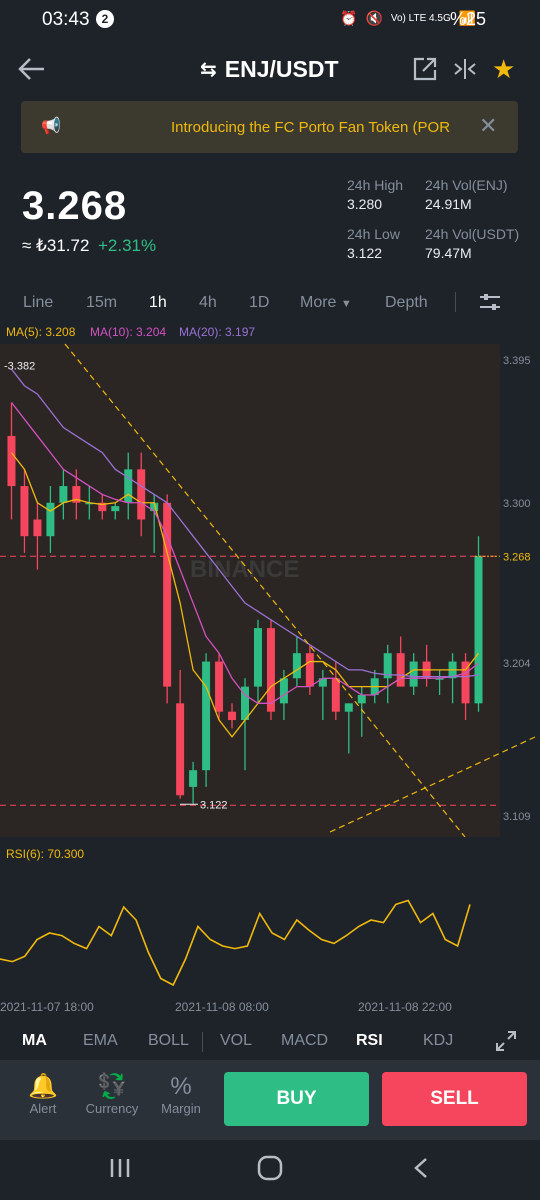 This screenshot has height=1200, width=540. What do you see at coordinates (375, 185) in the screenshot?
I see `high-label: 24h High` at bounding box center [375, 185].